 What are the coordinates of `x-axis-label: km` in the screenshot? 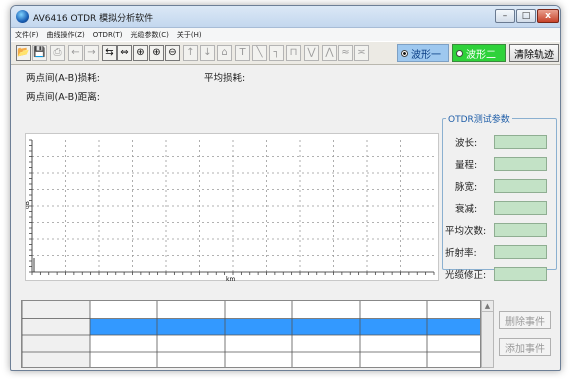 It's located at (230, 279).